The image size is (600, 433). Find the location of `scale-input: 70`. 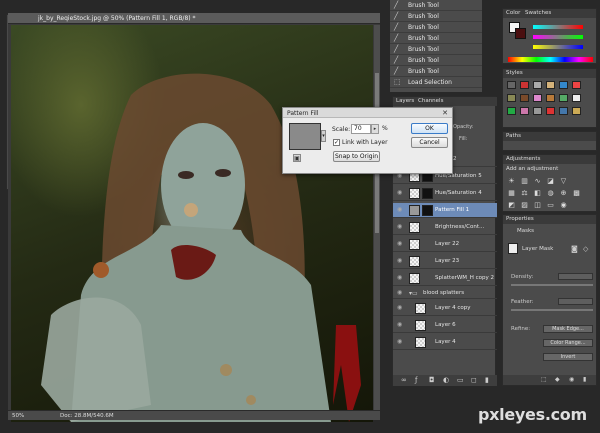

scale-input: 70 is located at coordinates (361, 129).